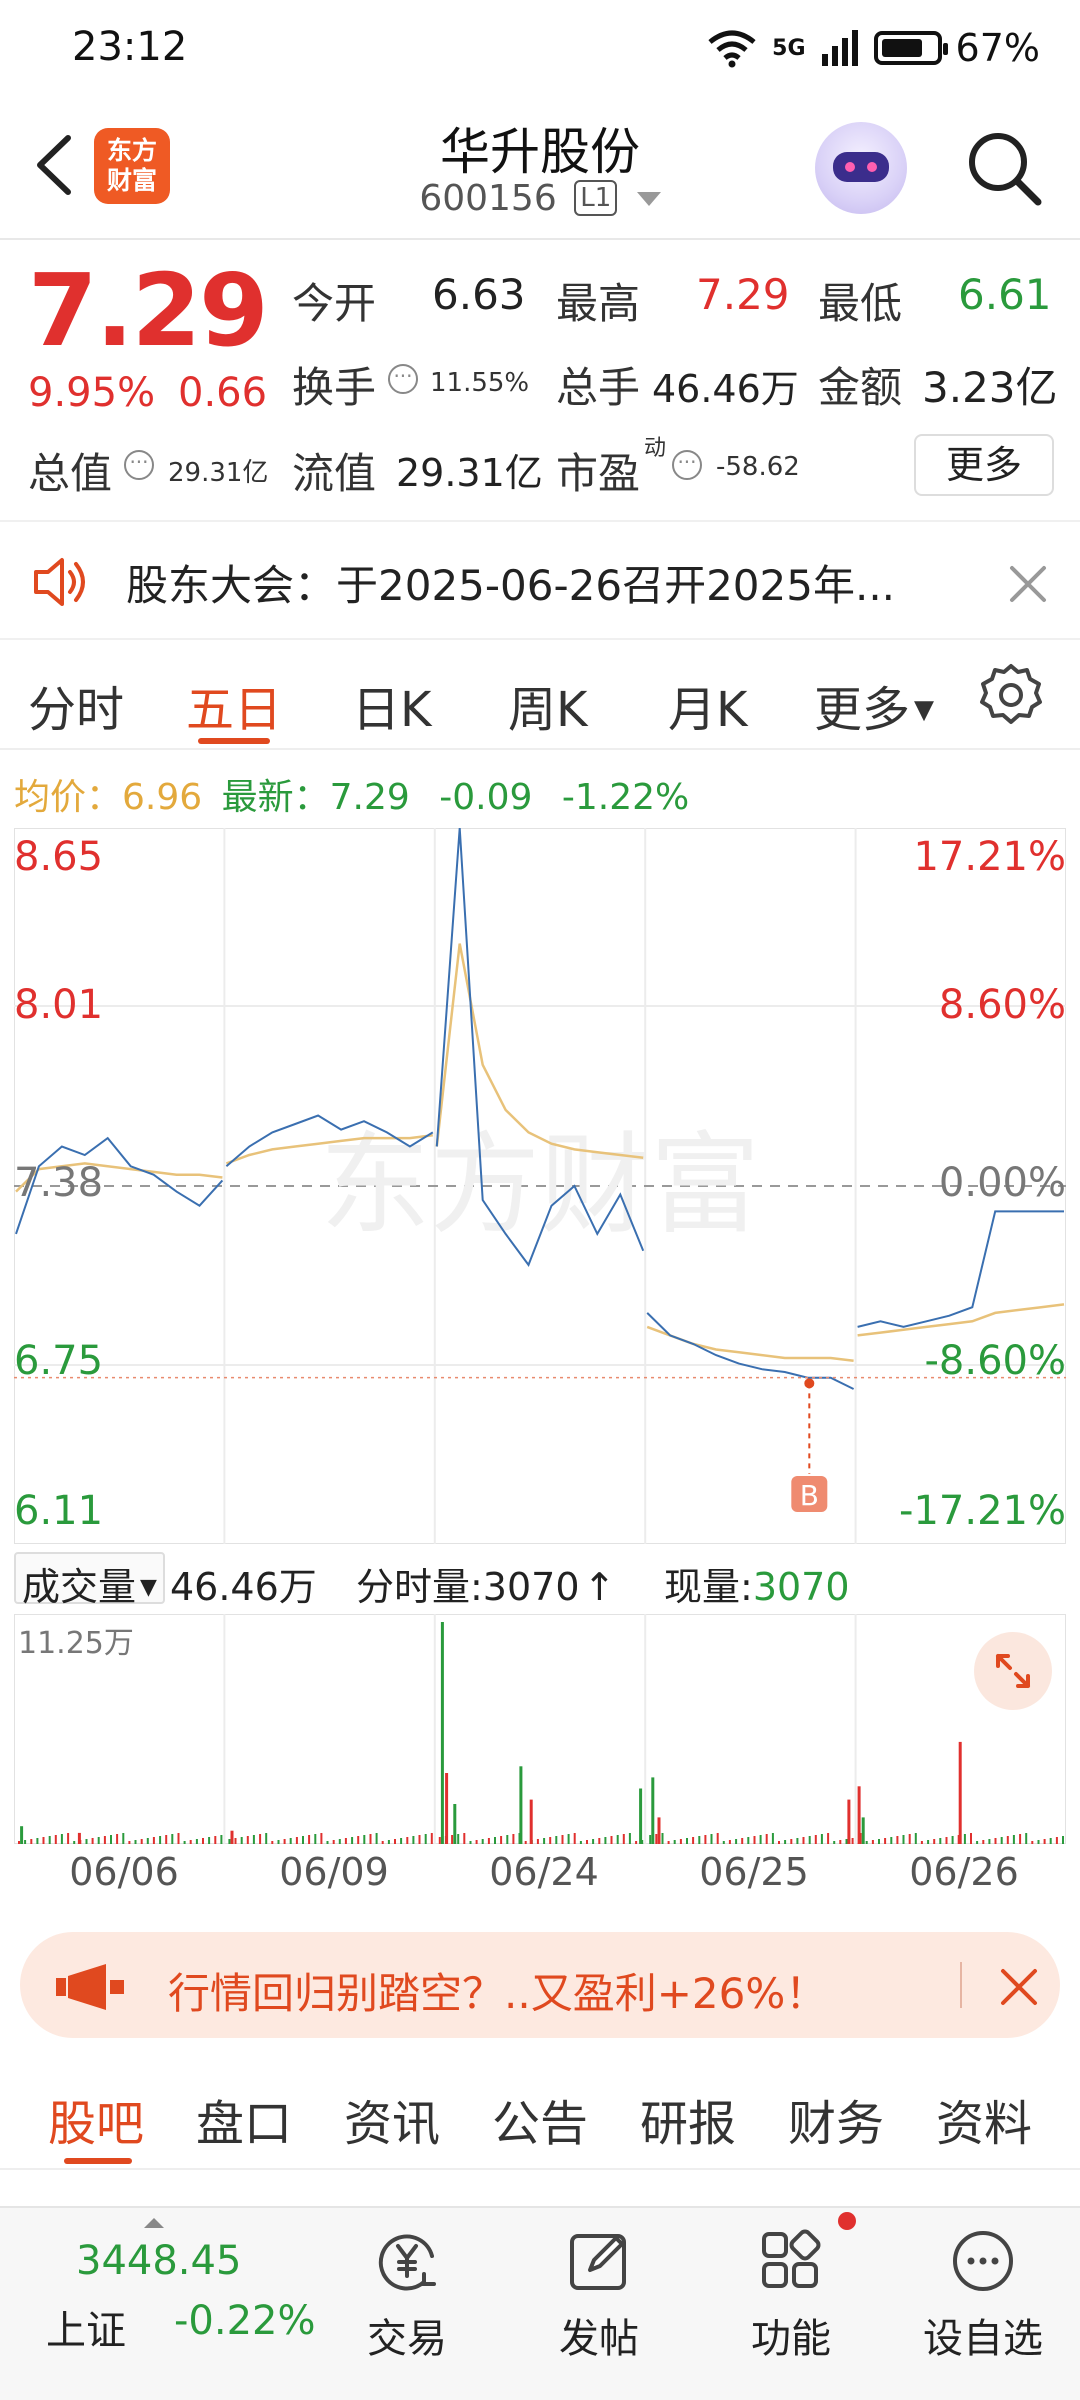  I want to click on nav-trade: 交易, so click(407, 2306).